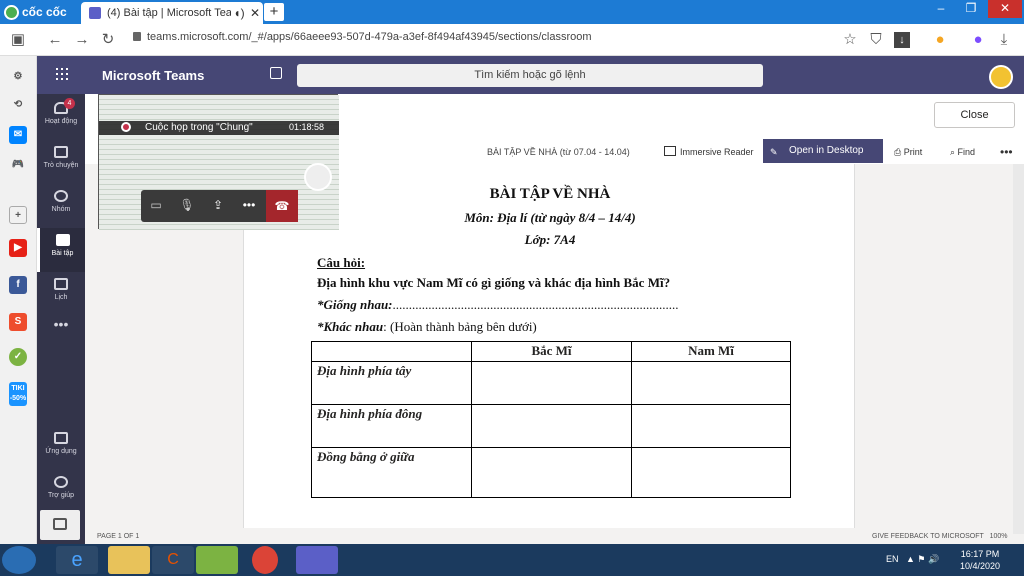  I want to click on youtube-icon: ▶, so click(18, 248).